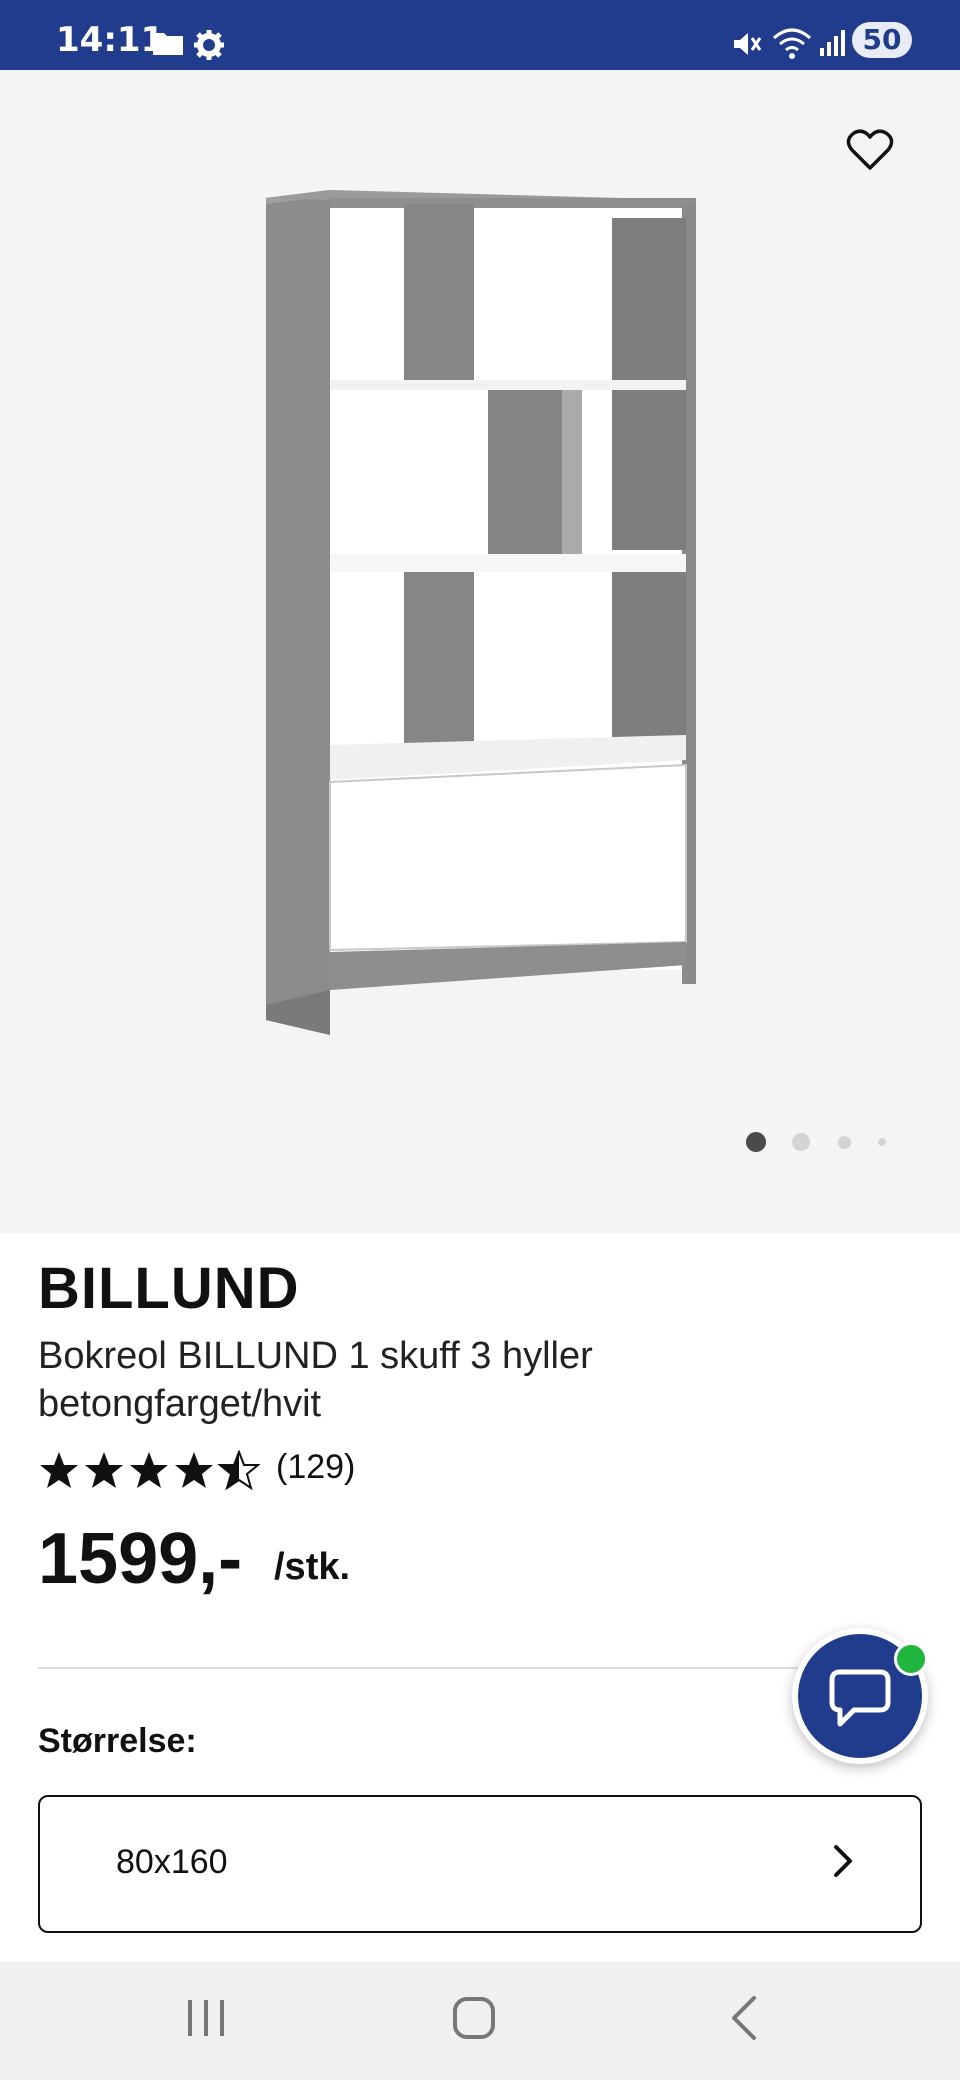 This screenshot has height=2080, width=960. Describe the element at coordinates (882, 40) in the screenshot. I see `battery-indicator: 50` at that location.